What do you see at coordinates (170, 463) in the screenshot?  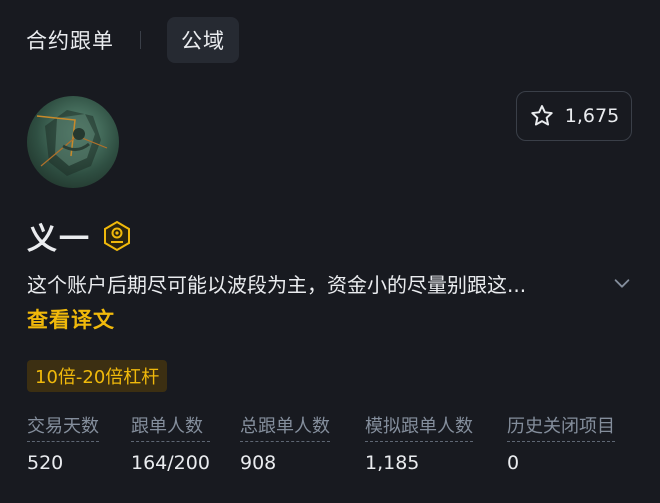 I see `stat-value: 164/200` at bounding box center [170, 463].